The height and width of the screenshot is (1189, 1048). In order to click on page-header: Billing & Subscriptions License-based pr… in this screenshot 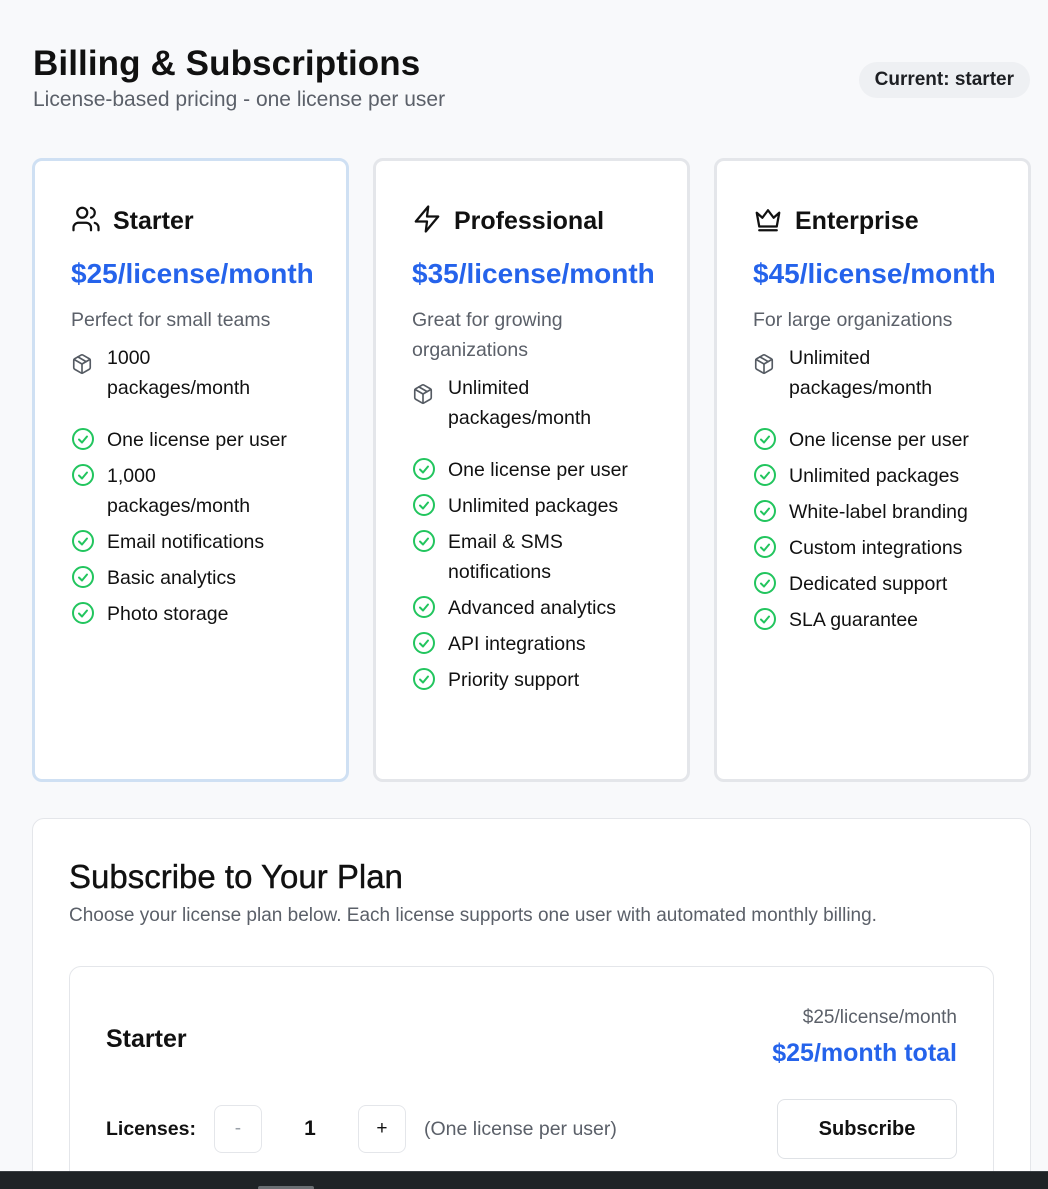, I will do `click(531, 87)`.